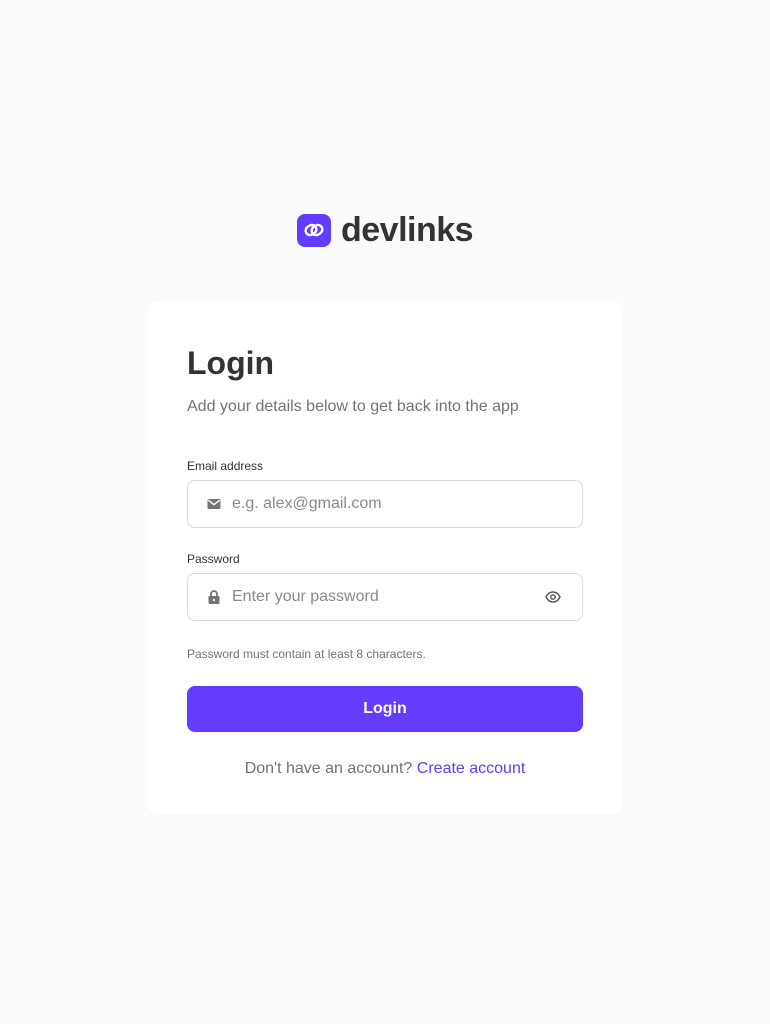 Image resolution: width=770 pixels, height=1024 pixels. I want to click on email-input, so click(385, 504).